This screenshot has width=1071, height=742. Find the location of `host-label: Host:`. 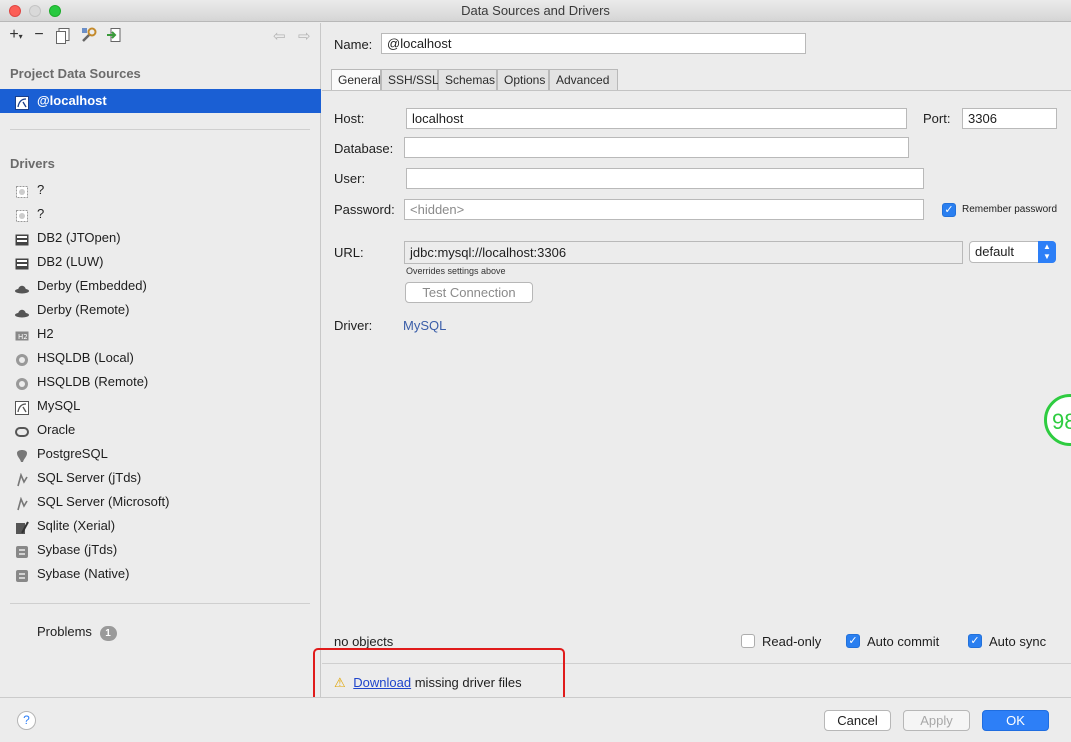

host-label: Host: is located at coordinates (349, 118).